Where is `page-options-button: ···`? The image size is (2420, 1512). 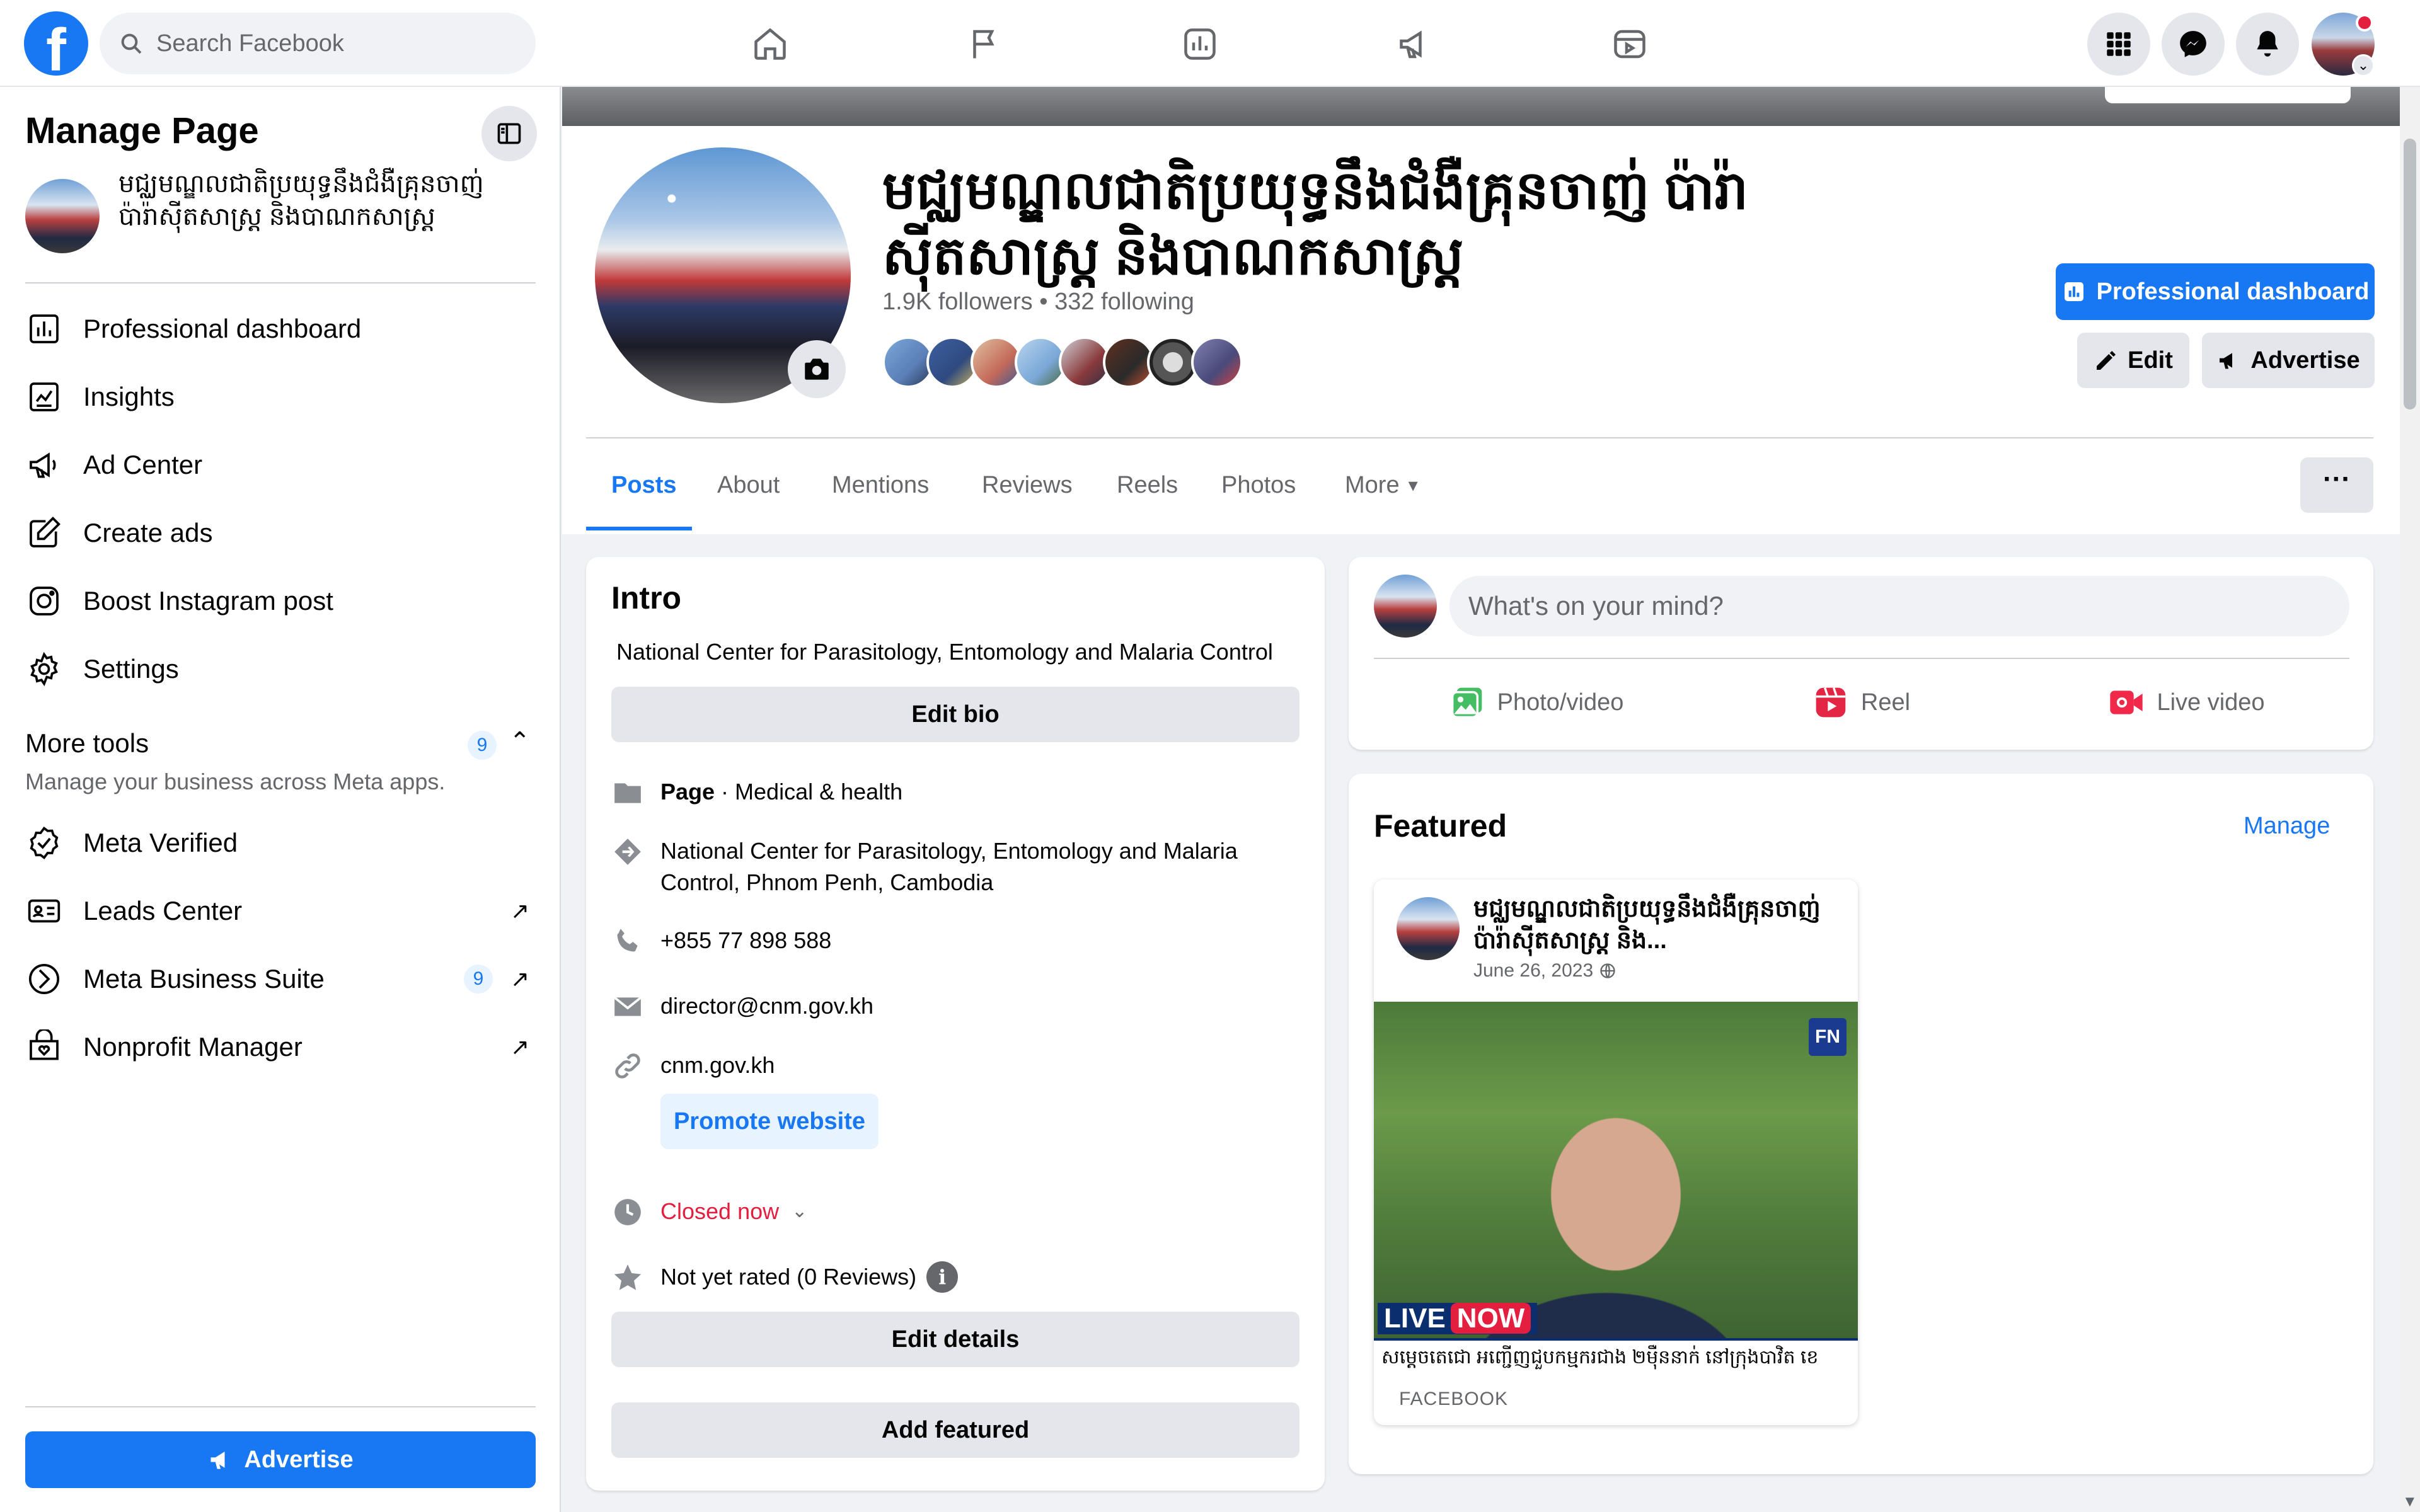 page-options-button: ··· is located at coordinates (2336, 485).